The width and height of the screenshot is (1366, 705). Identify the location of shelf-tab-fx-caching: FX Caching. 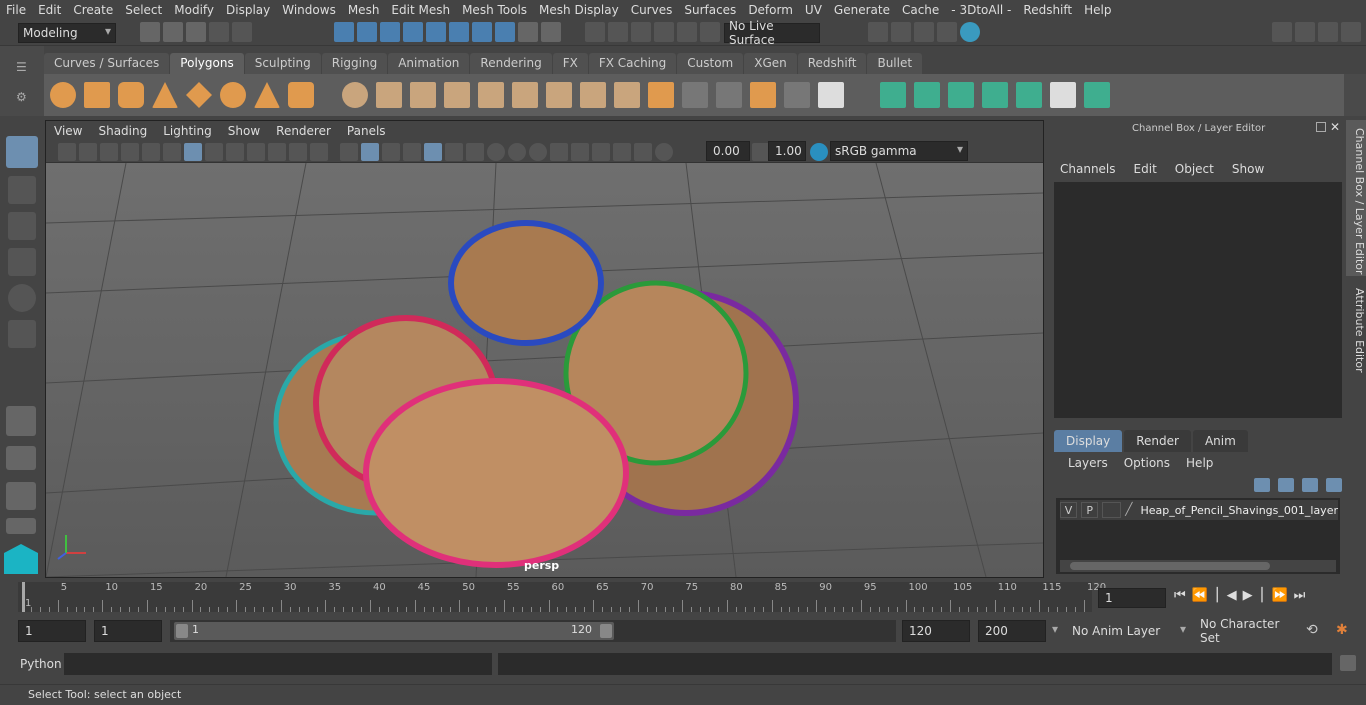
(632, 63).